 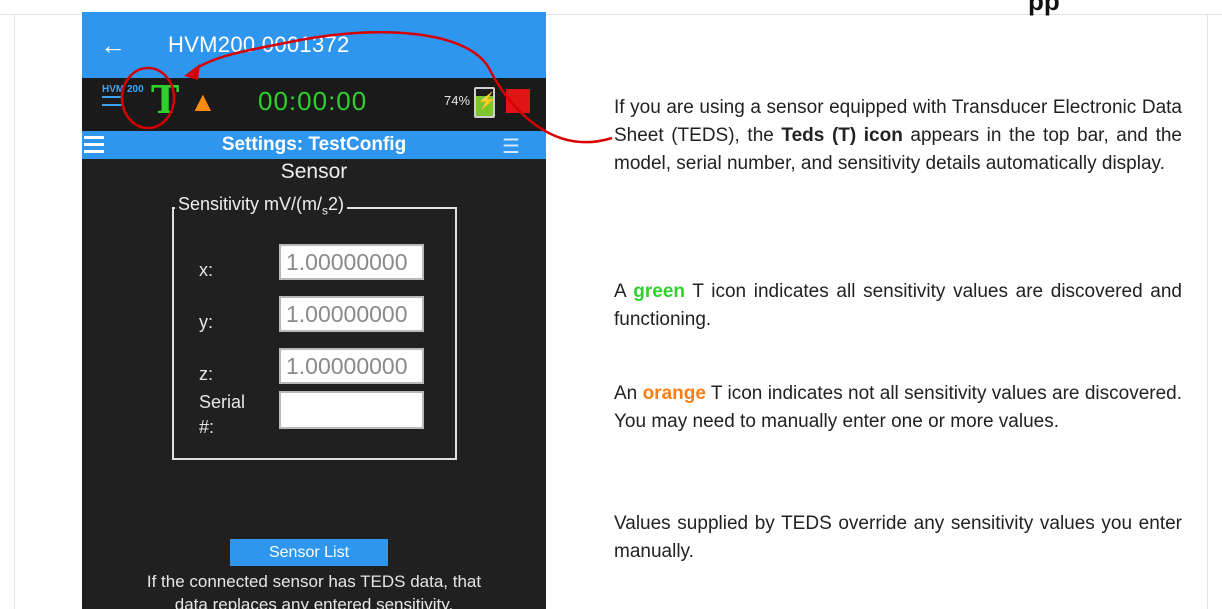 I want to click on orange-term: orange, so click(x=674, y=393).